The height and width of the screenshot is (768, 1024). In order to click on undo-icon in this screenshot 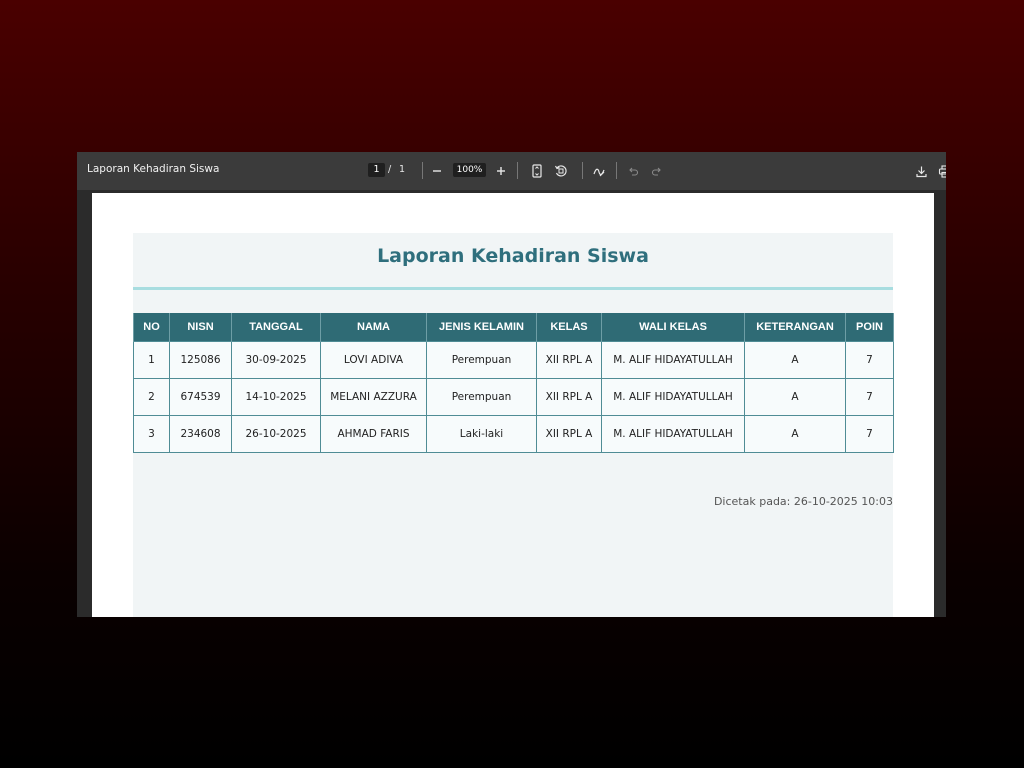, I will do `click(634, 171)`.